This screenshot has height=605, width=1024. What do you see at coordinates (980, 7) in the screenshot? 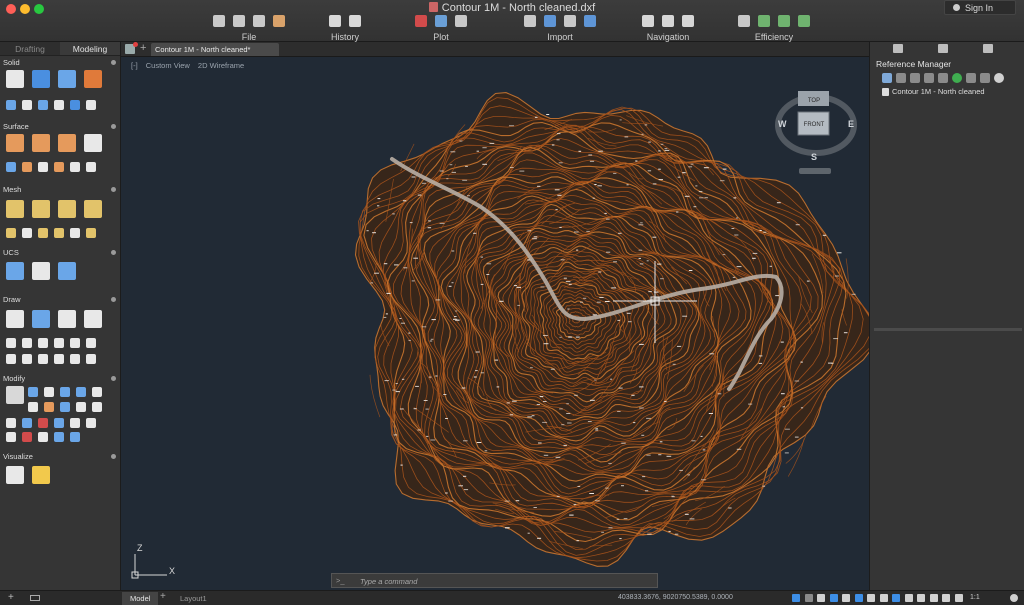
I see `sign-in-button: Sign In` at bounding box center [980, 7].